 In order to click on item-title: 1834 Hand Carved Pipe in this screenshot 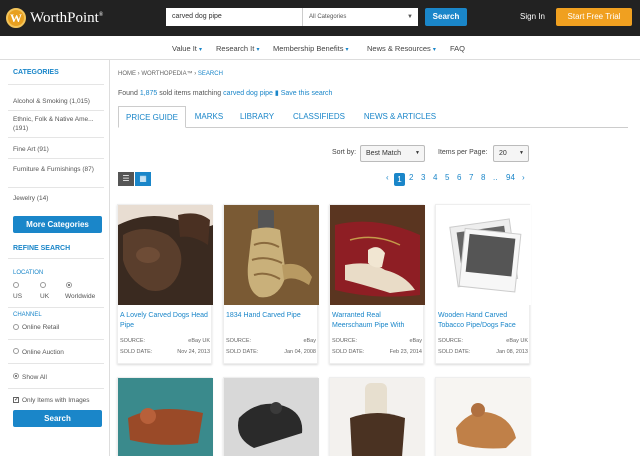, I will do `click(271, 316)`.